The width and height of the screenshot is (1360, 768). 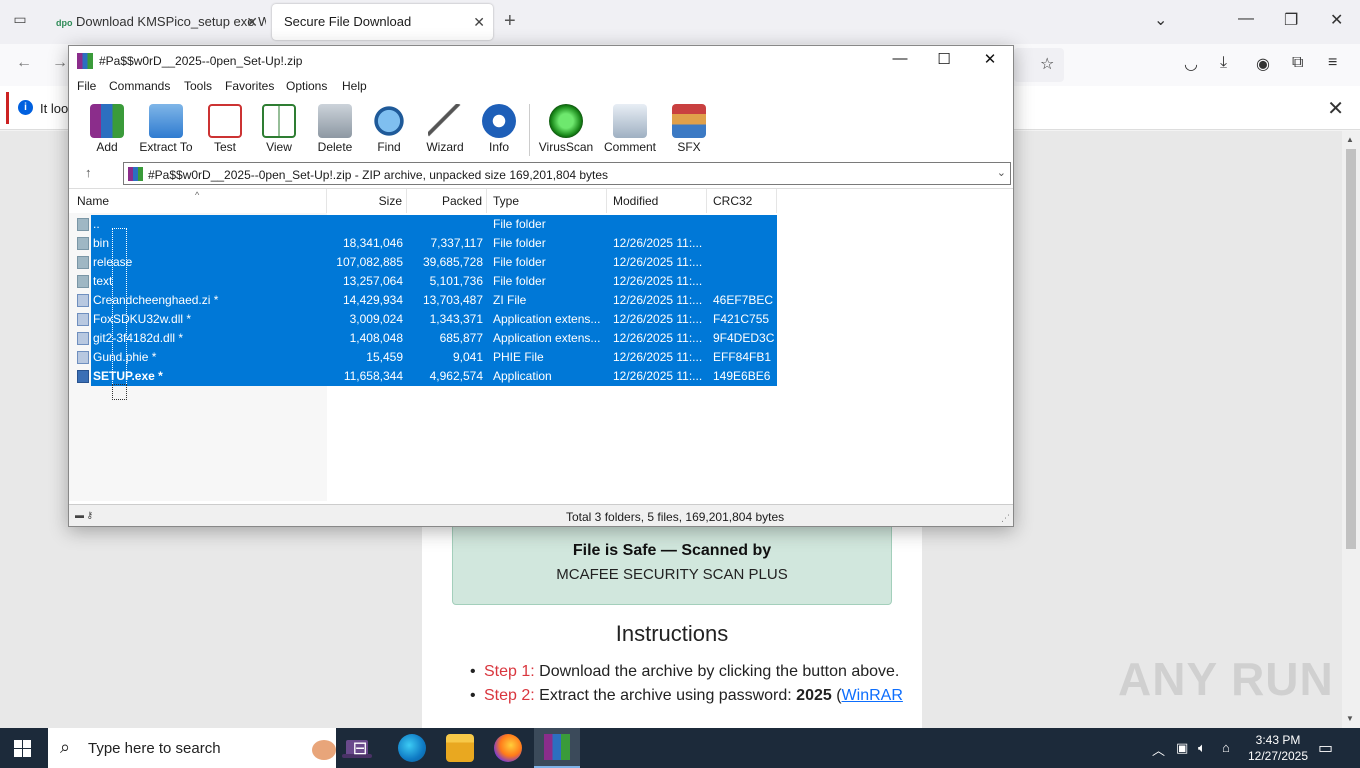 What do you see at coordinates (83, 300) in the screenshot?
I see `file-icon` at bounding box center [83, 300].